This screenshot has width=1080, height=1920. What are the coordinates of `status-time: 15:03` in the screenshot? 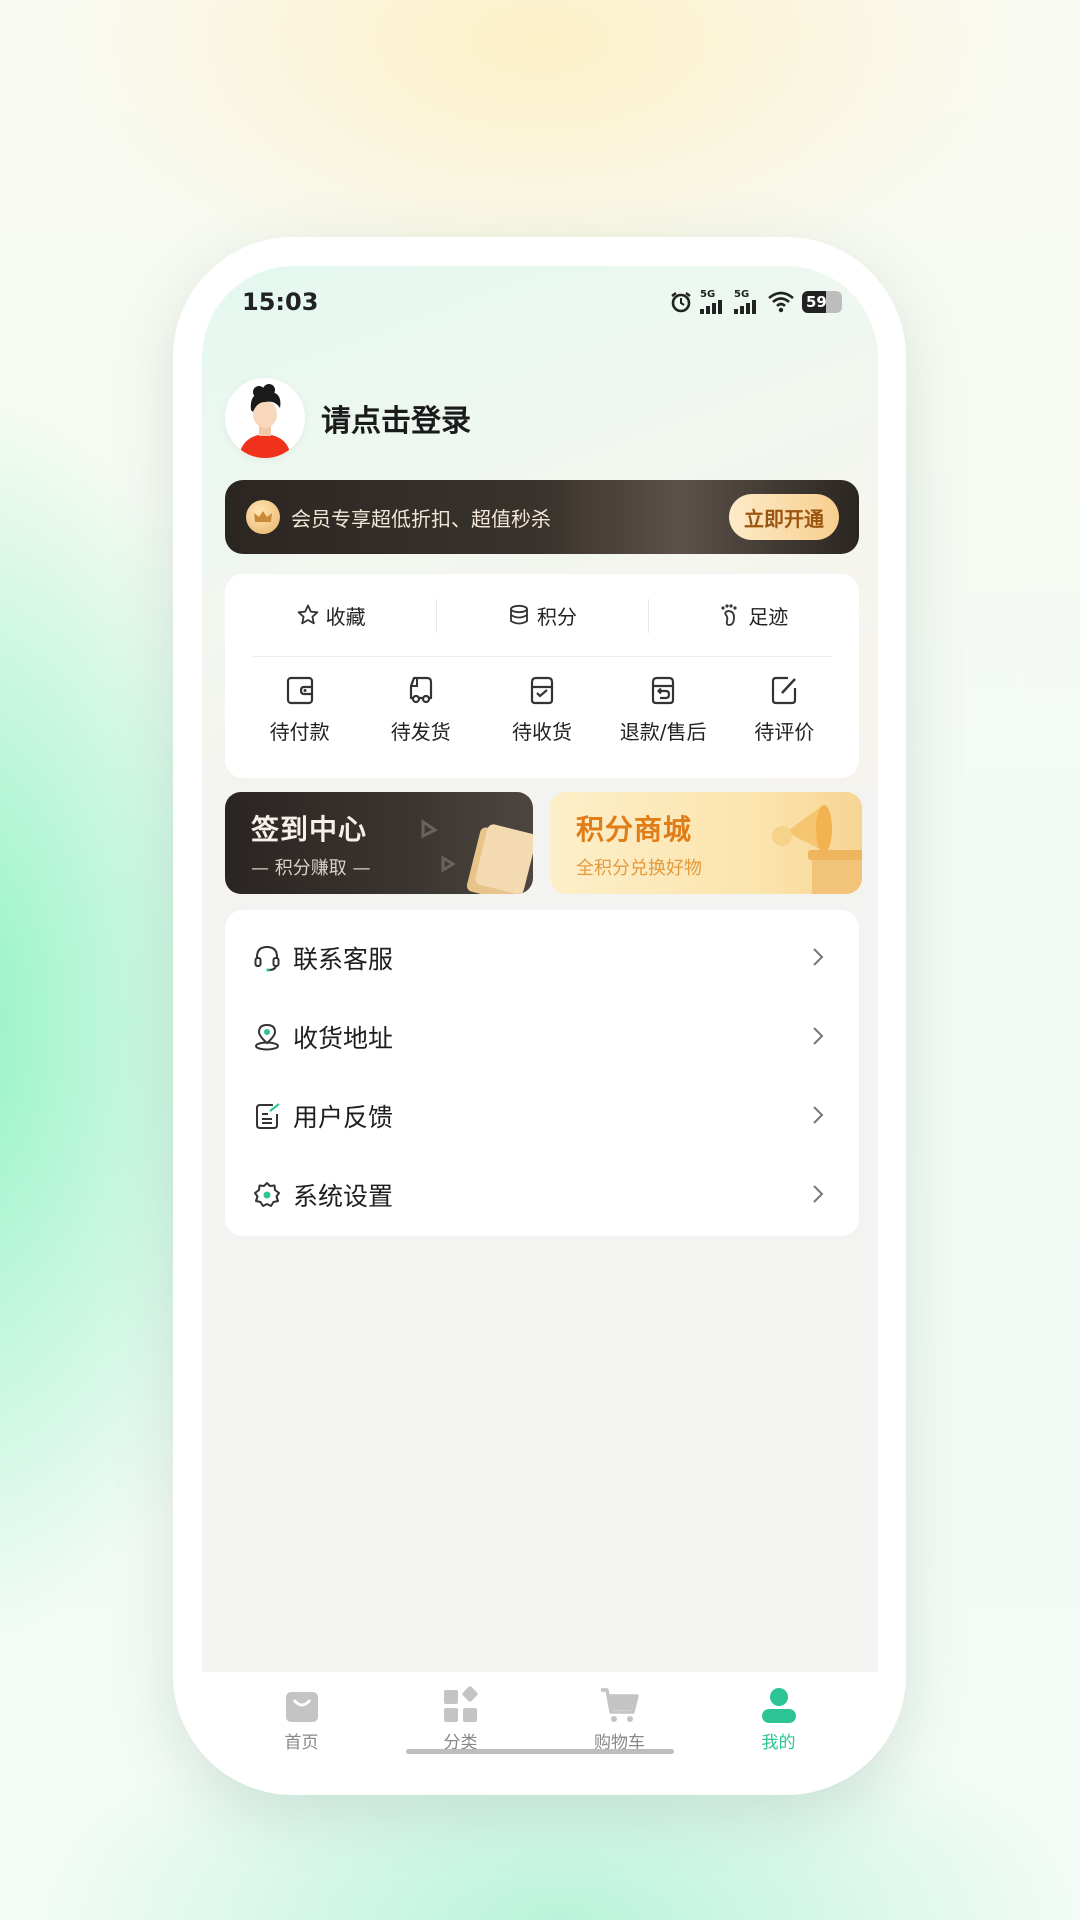 It's located at (280, 302).